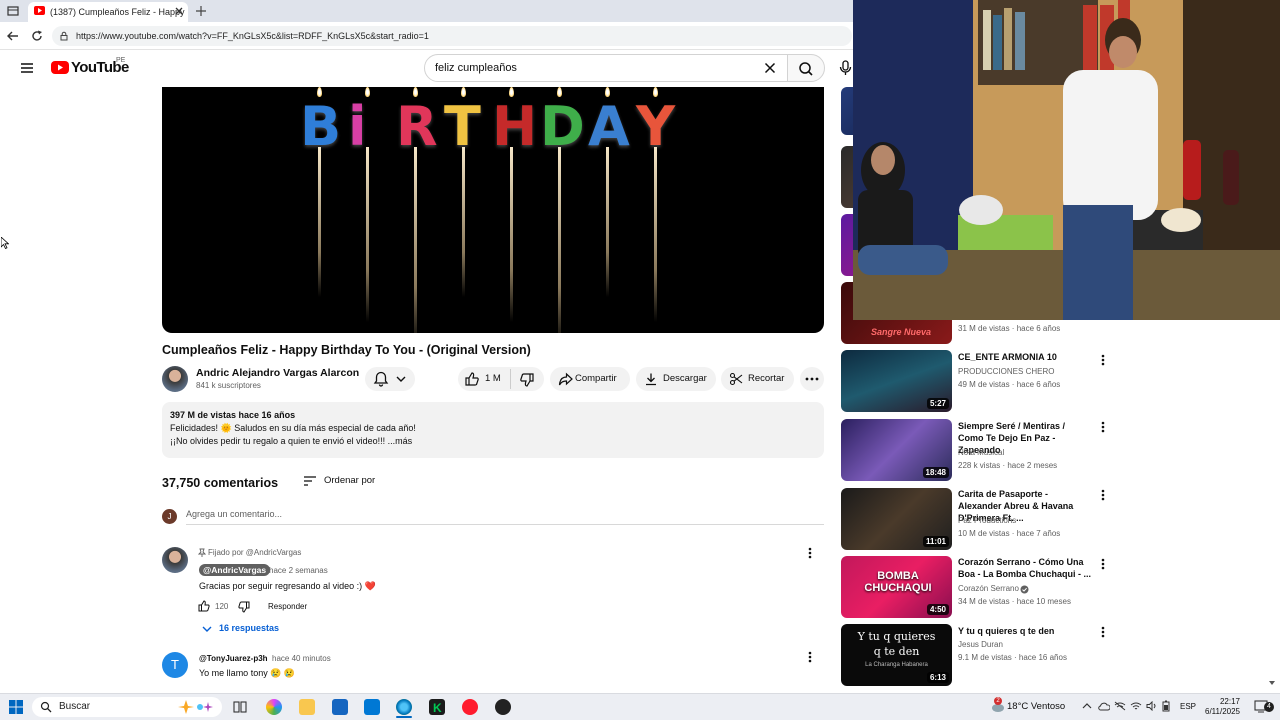  What do you see at coordinates (233, 658) in the screenshot?
I see `comment-author: @TonyJuarez-p3h` at bounding box center [233, 658].